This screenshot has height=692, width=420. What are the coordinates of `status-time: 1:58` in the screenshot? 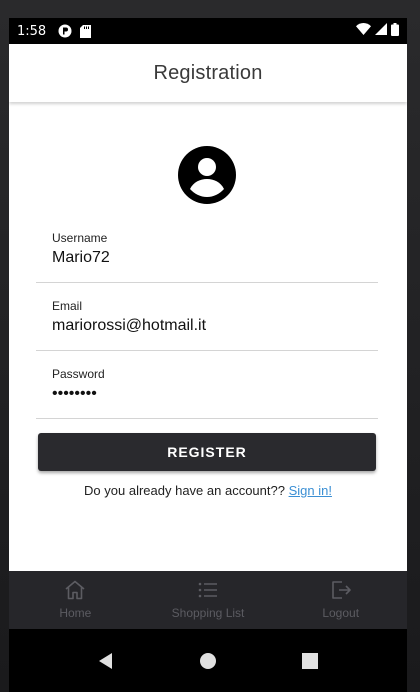 It's located at (32, 31).